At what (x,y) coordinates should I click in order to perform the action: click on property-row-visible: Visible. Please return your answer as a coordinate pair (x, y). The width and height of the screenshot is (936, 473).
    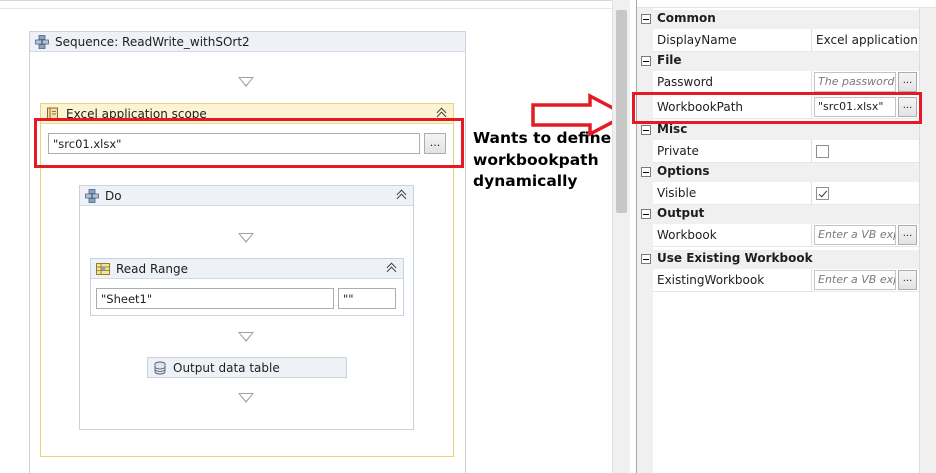
    Looking at the image, I should click on (778, 193).